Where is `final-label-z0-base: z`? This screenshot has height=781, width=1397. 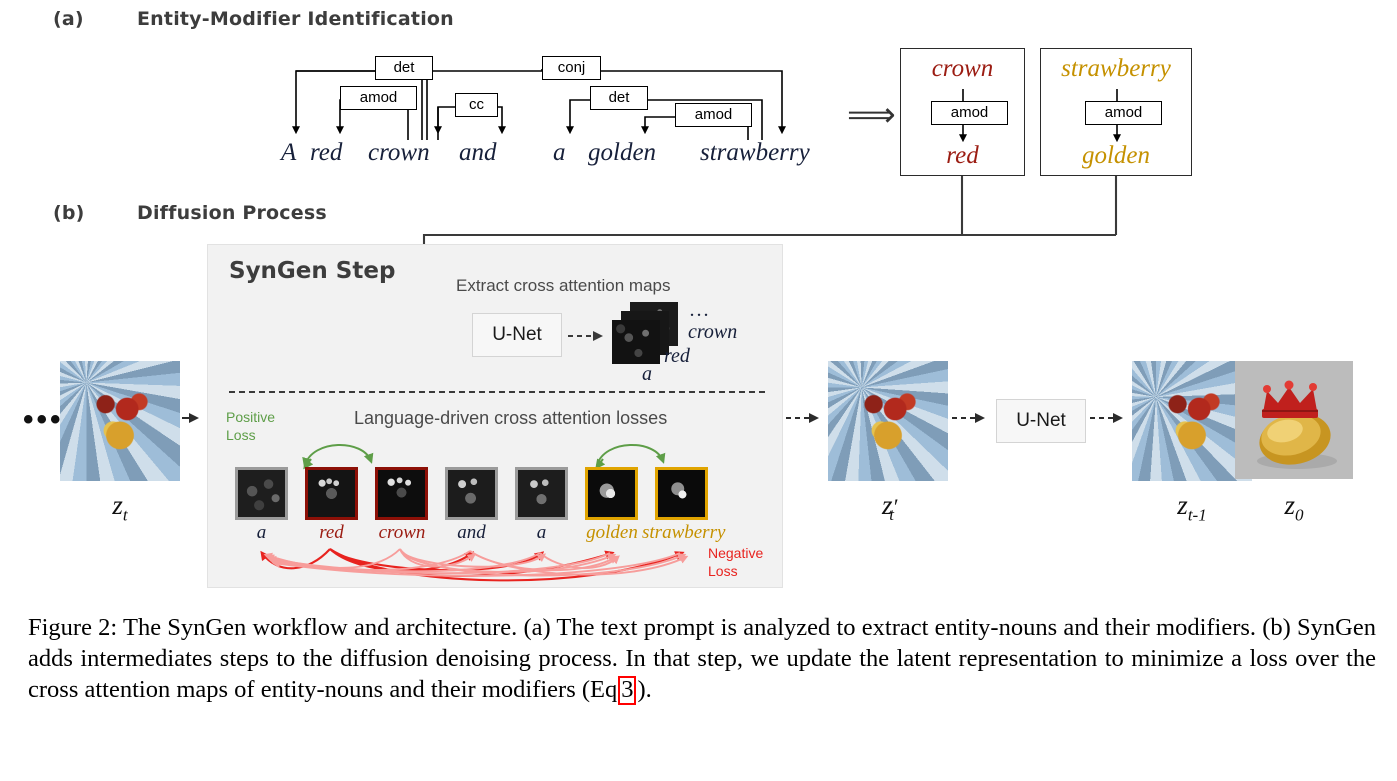 final-label-z0-base: z is located at coordinates (1289, 505).